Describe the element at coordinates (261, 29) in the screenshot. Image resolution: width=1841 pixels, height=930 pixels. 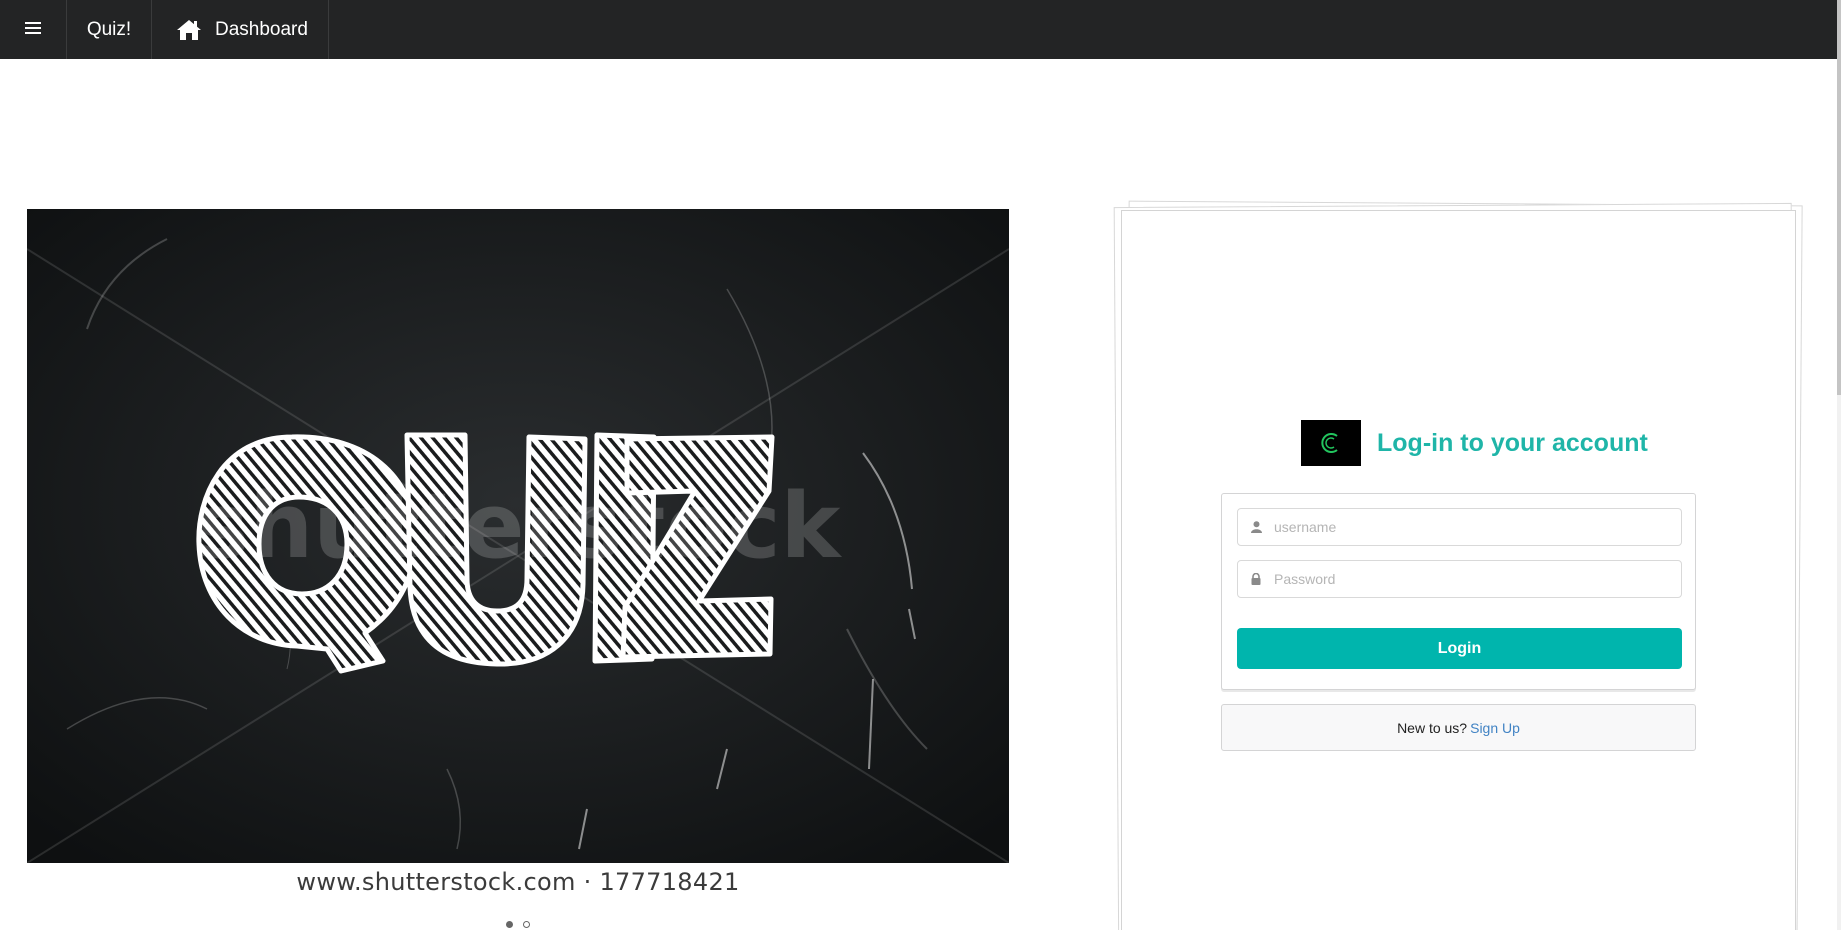
I see `nav-dashboard-label: Dashboard` at that location.